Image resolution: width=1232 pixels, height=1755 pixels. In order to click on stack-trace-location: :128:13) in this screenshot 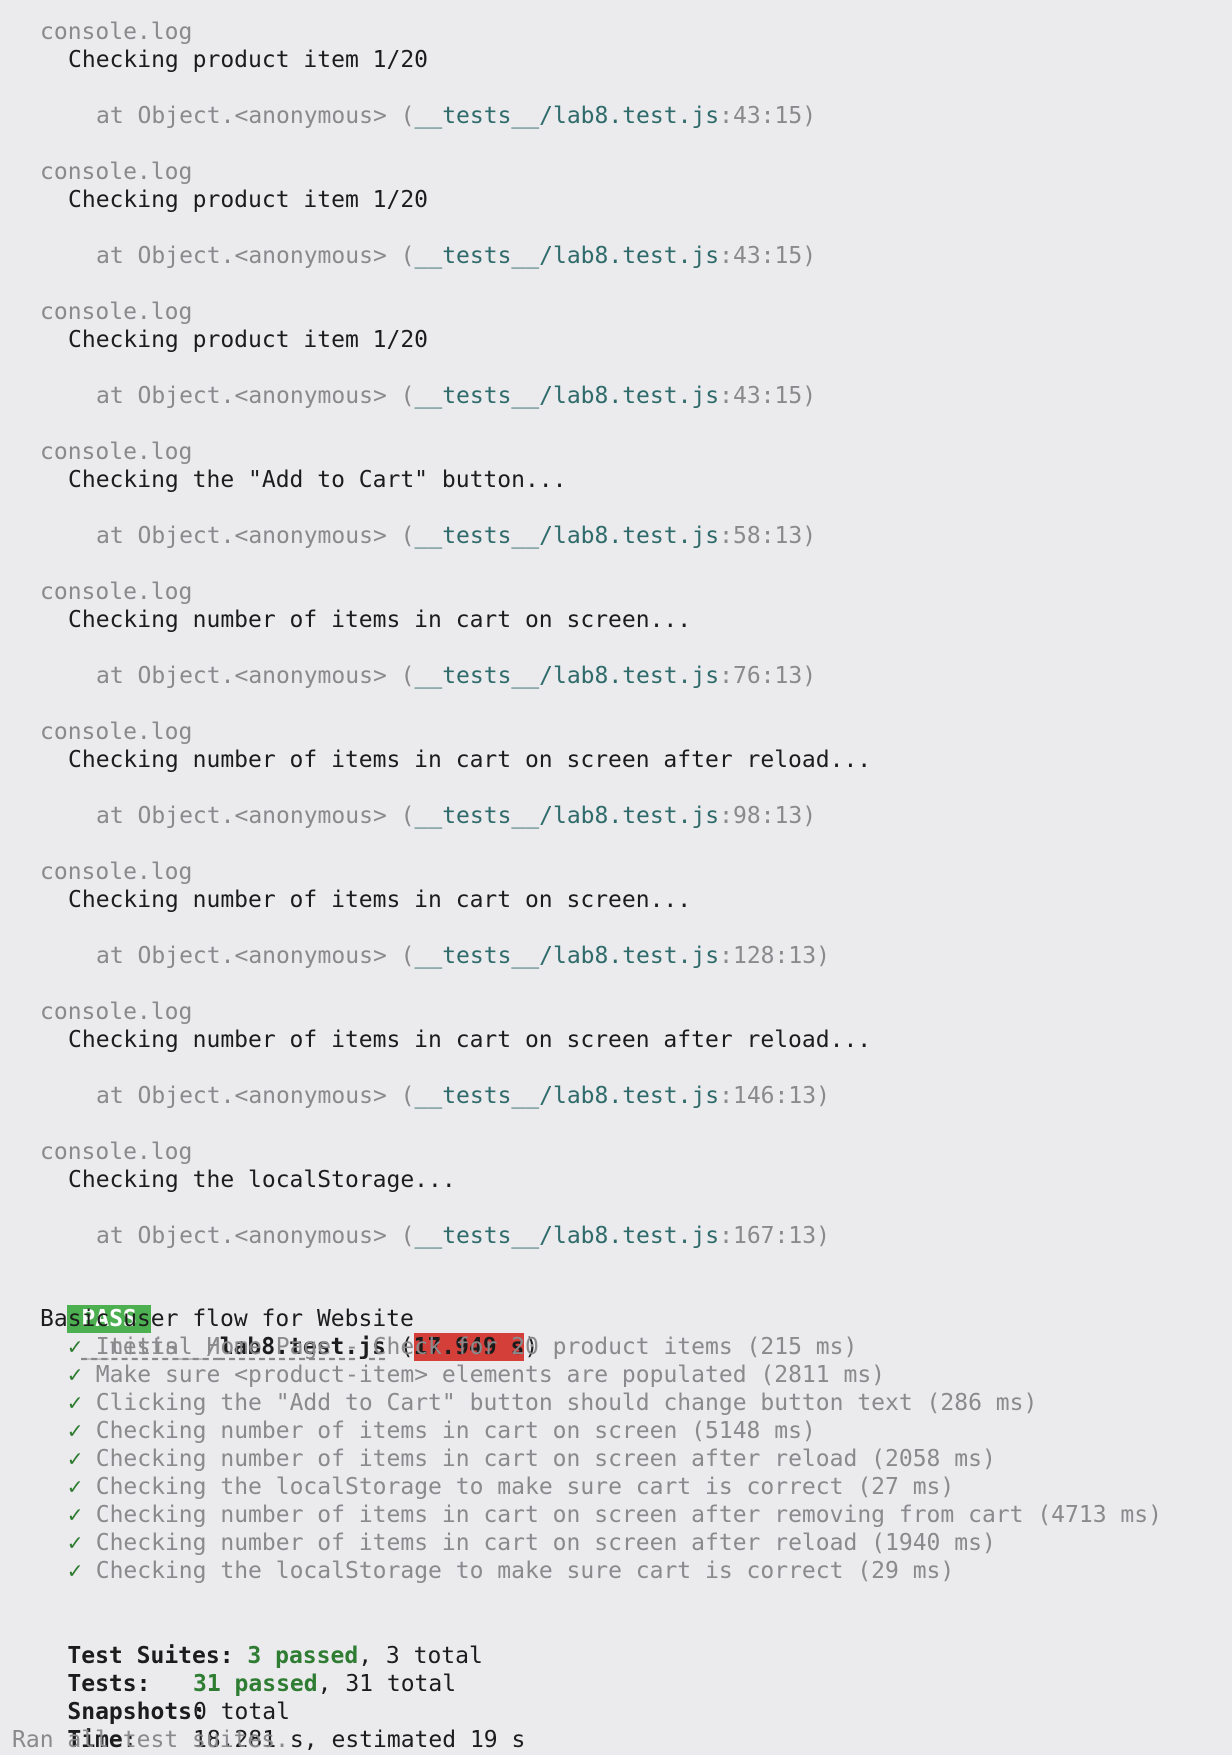, I will do `click(774, 956)`.